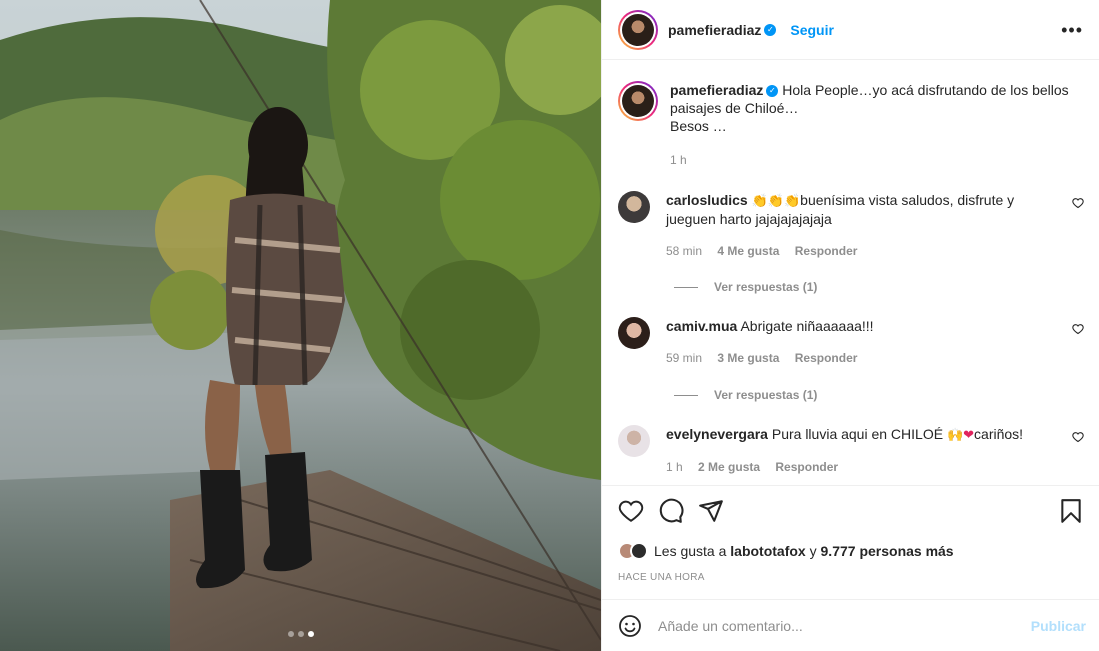  What do you see at coordinates (631, 511) in the screenshot?
I see `heart-icon` at bounding box center [631, 511].